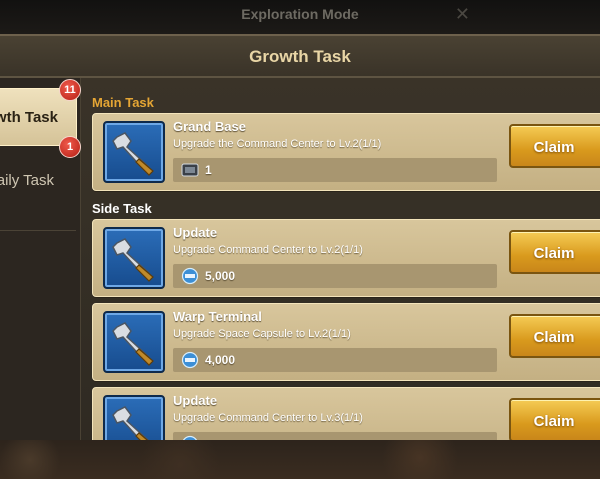 The image size is (600, 479). I want to click on ticket-icon, so click(190, 172).